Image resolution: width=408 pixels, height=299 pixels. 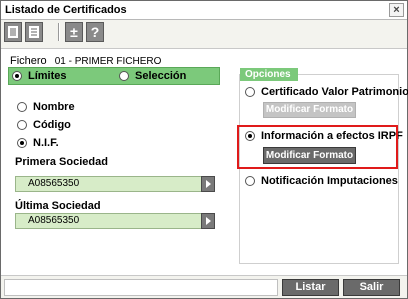 I want to click on radio-nif: N.I.F., so click(x=38, y=143).